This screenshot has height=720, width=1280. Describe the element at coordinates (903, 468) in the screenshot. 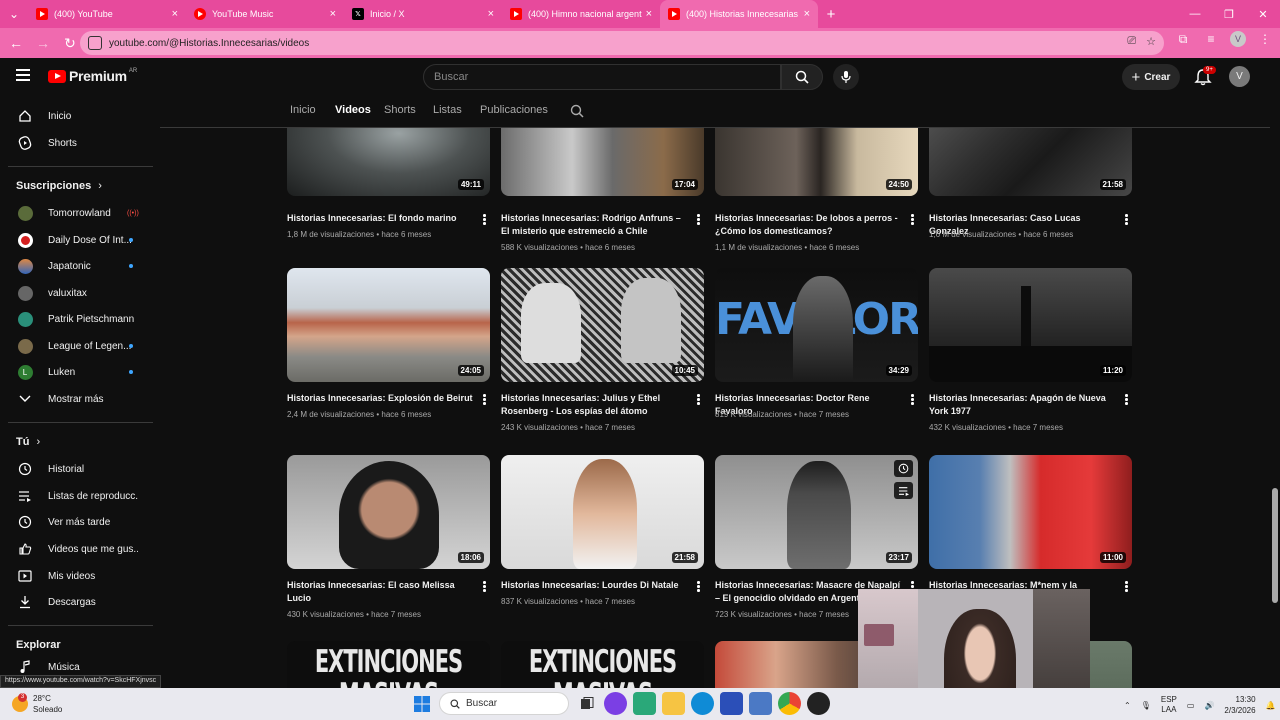

I see `watch-later-icon` at that location.